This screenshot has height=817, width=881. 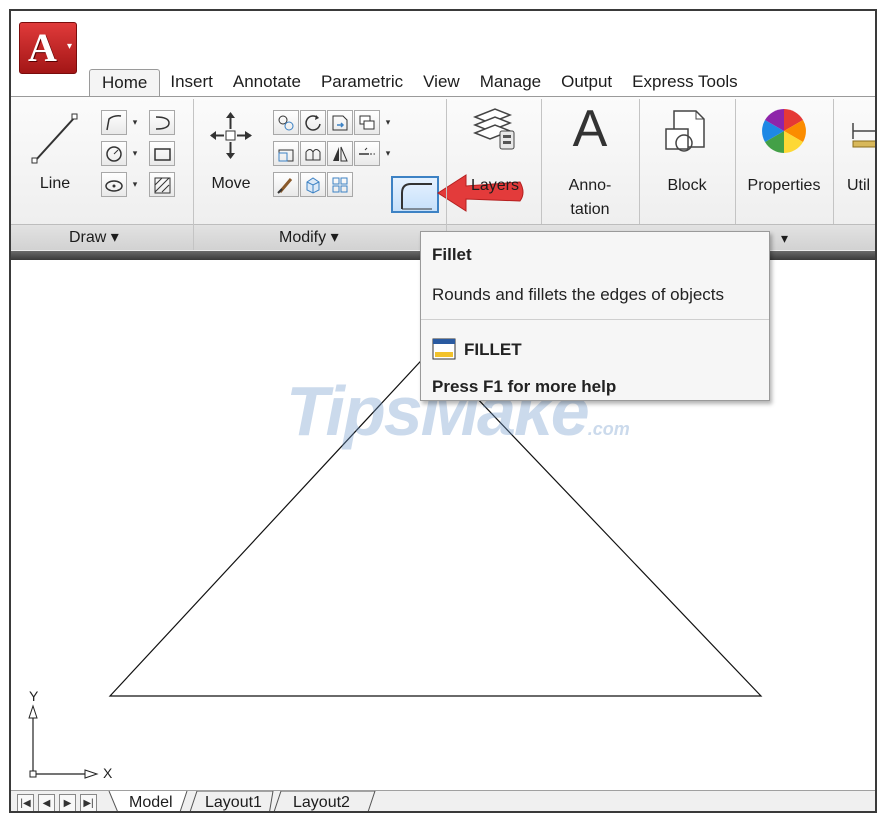 What do you see at coordinates (54, 138) in the screenshot?
I see `line-icon` at bounding box center [54, 138].